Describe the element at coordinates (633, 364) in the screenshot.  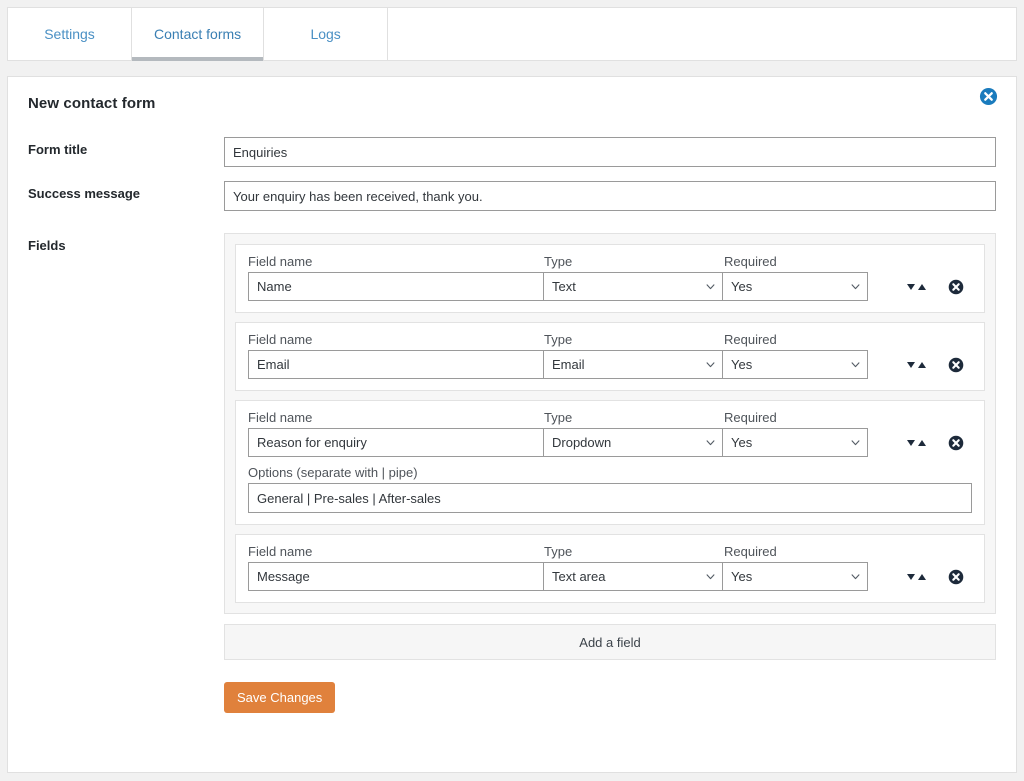
I see `field-type-select: Email` at that location.